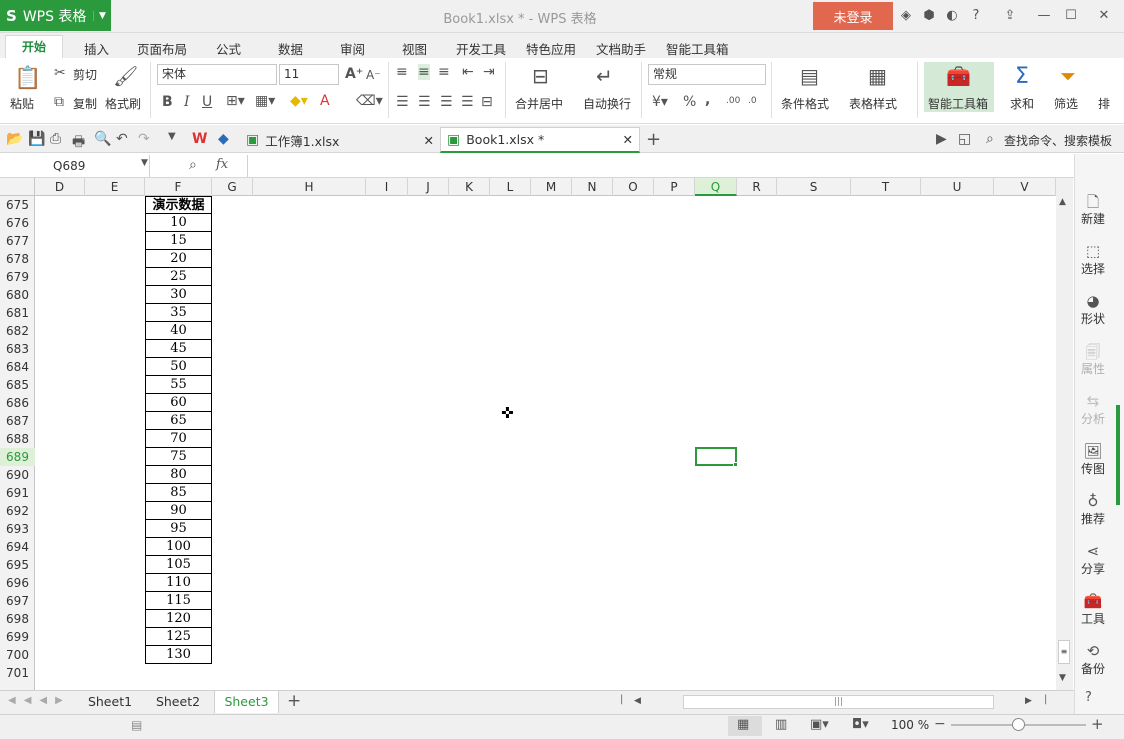  Describe the element at coordinates (178, 493) in the screenshot. I see `table-cell: 85` at that location.